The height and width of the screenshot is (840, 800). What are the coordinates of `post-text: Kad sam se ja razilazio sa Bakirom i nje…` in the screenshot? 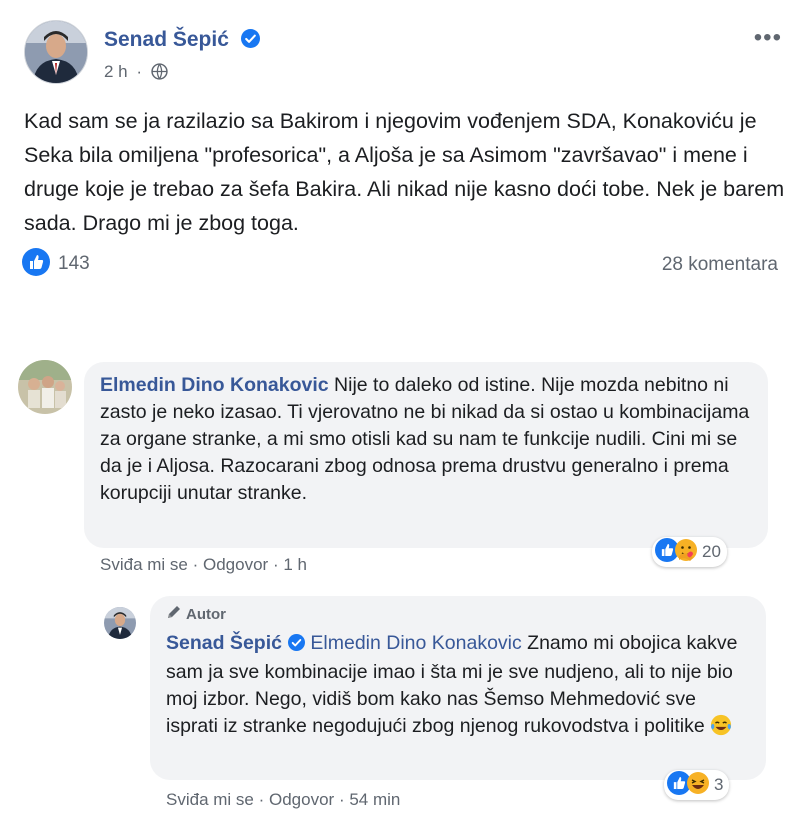 It's located at (404, 172).